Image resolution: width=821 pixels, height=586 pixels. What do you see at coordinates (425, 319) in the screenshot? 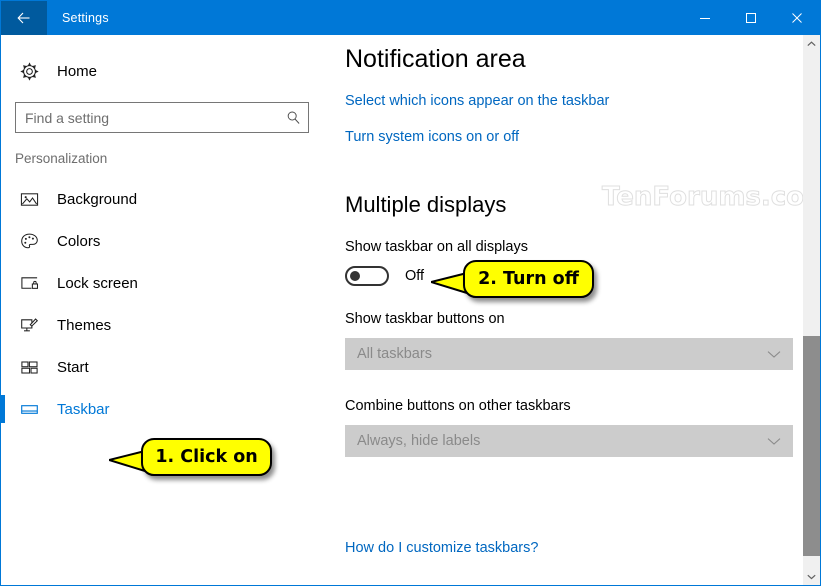
I see `show-taskbar-buttons-on-label: Show taskbar buttons on` at bounding box center [425, 319].